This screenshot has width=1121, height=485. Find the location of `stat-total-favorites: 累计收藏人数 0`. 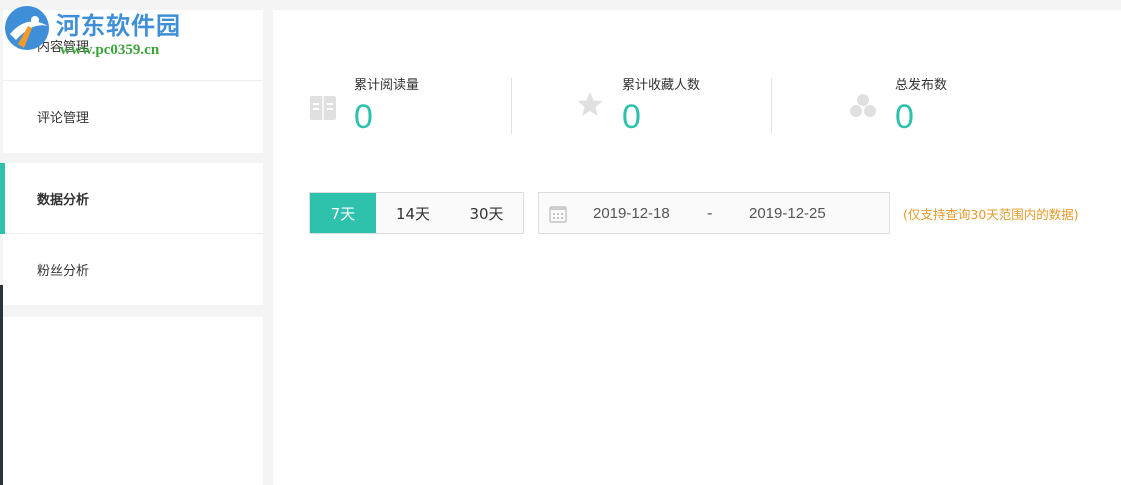

stat-total-favorites: 累计收藏人数 0 is located at coordinates (676, 107).